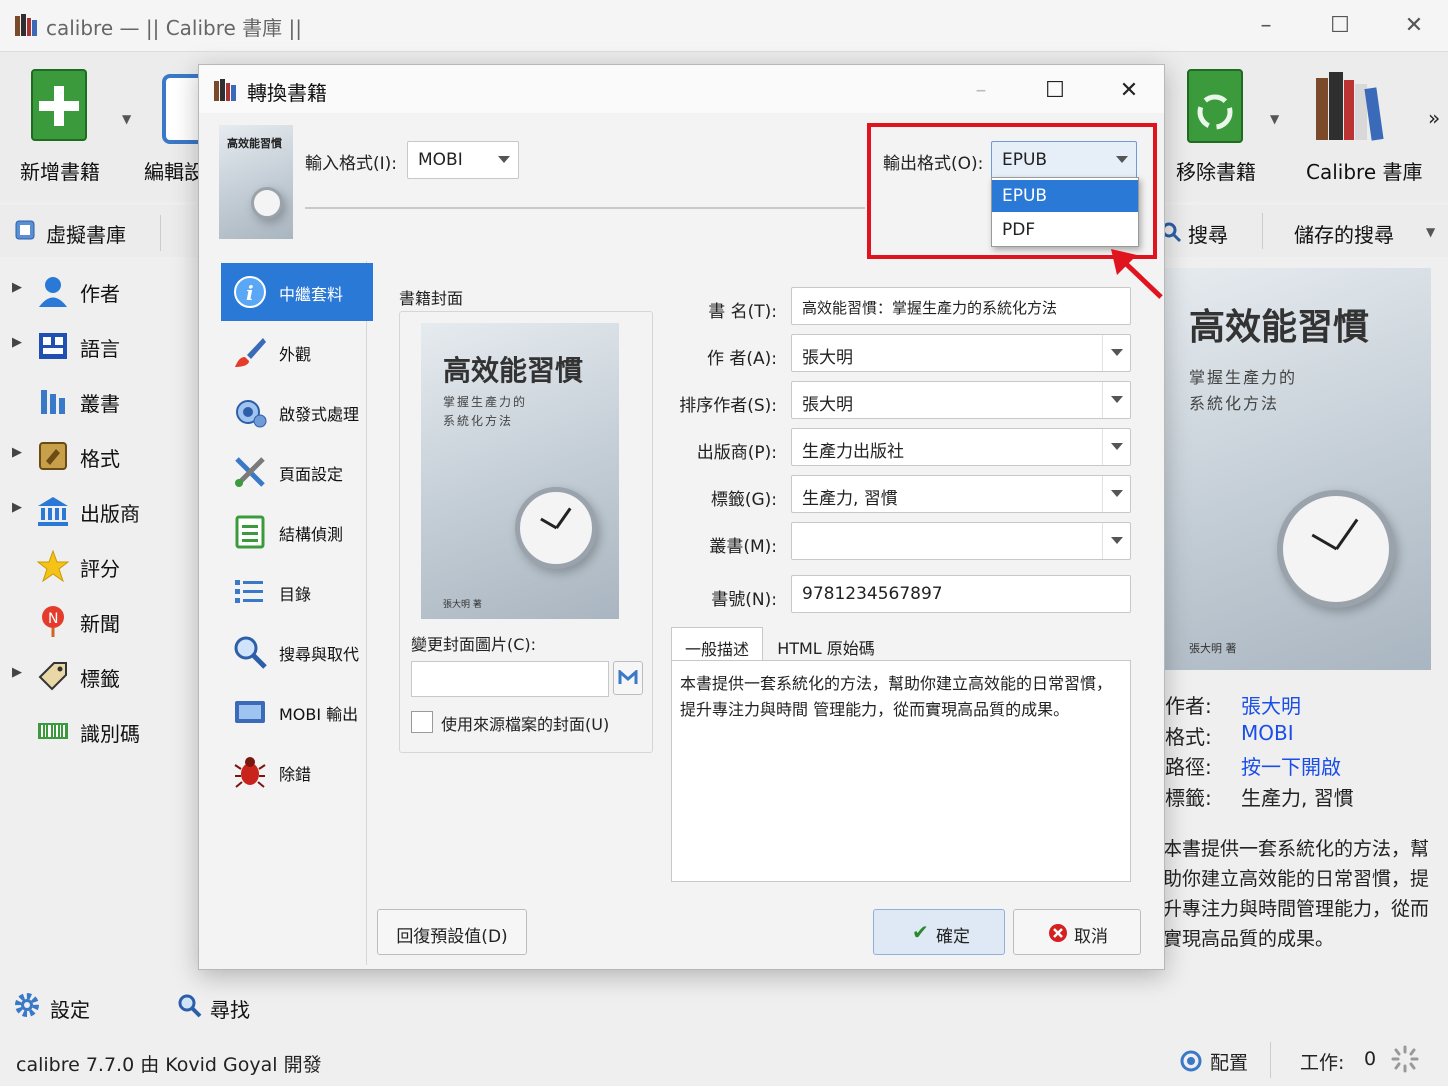 The height and width of the screenshot is (1086, 1448). What do you see at coordinates (1229, 1063) in the screenshot?
I see `layout-label: 配置` at bounding box center [1229, 1063].